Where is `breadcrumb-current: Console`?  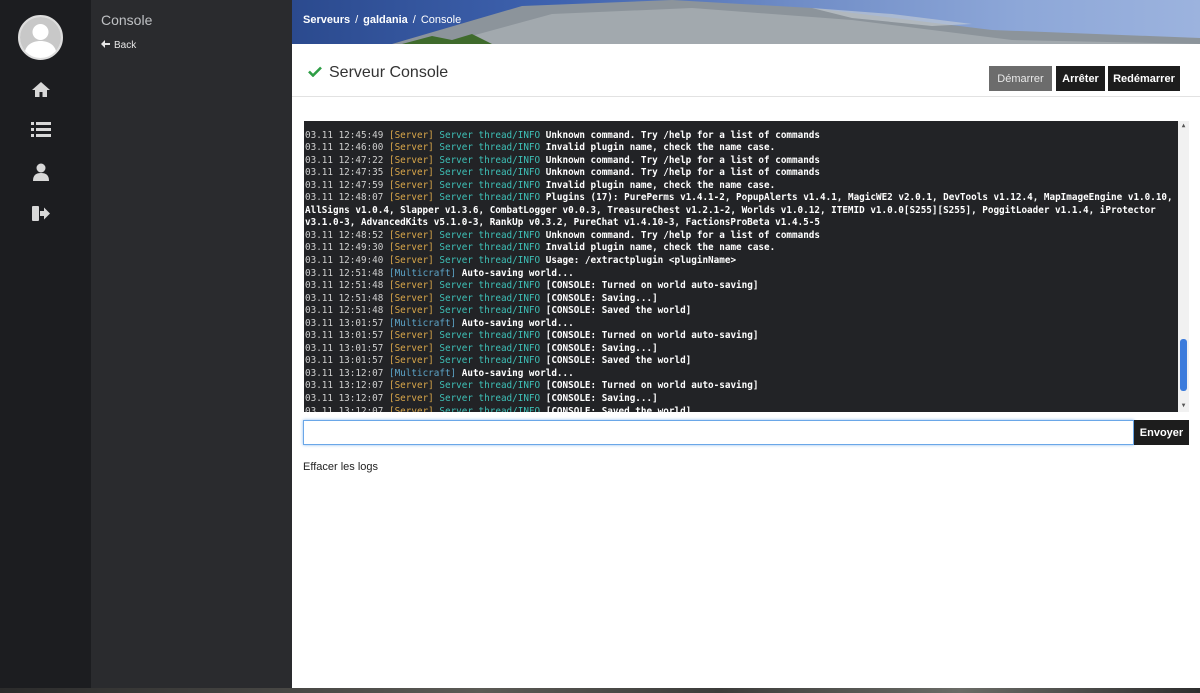 breadcrumb-current: Console is located at coordinates (441, 20).